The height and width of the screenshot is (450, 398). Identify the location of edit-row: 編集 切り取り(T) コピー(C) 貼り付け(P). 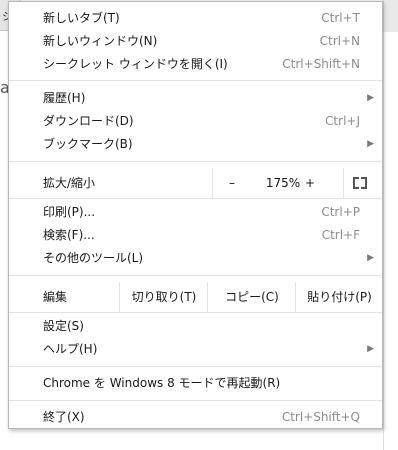
(195, 297).